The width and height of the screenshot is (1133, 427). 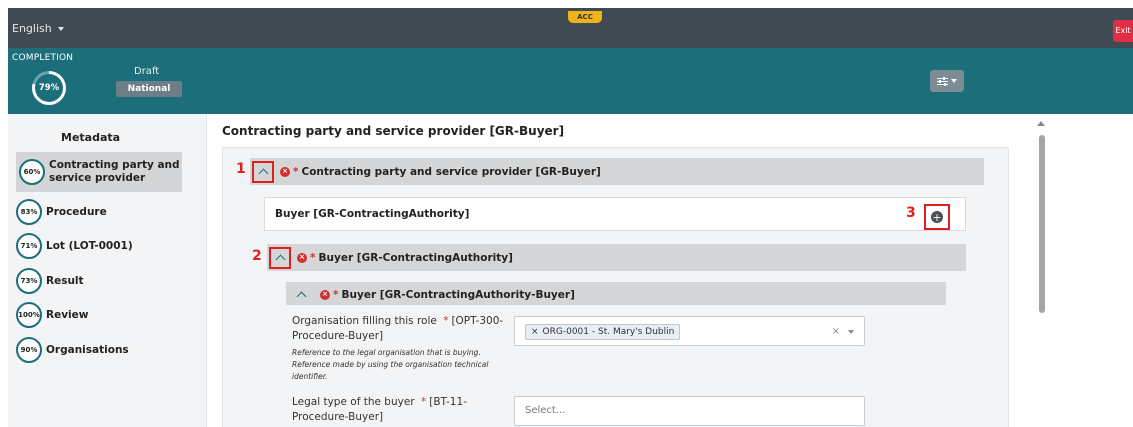 I want to click on progress-badge: 73%, so click(x=29, y=281).